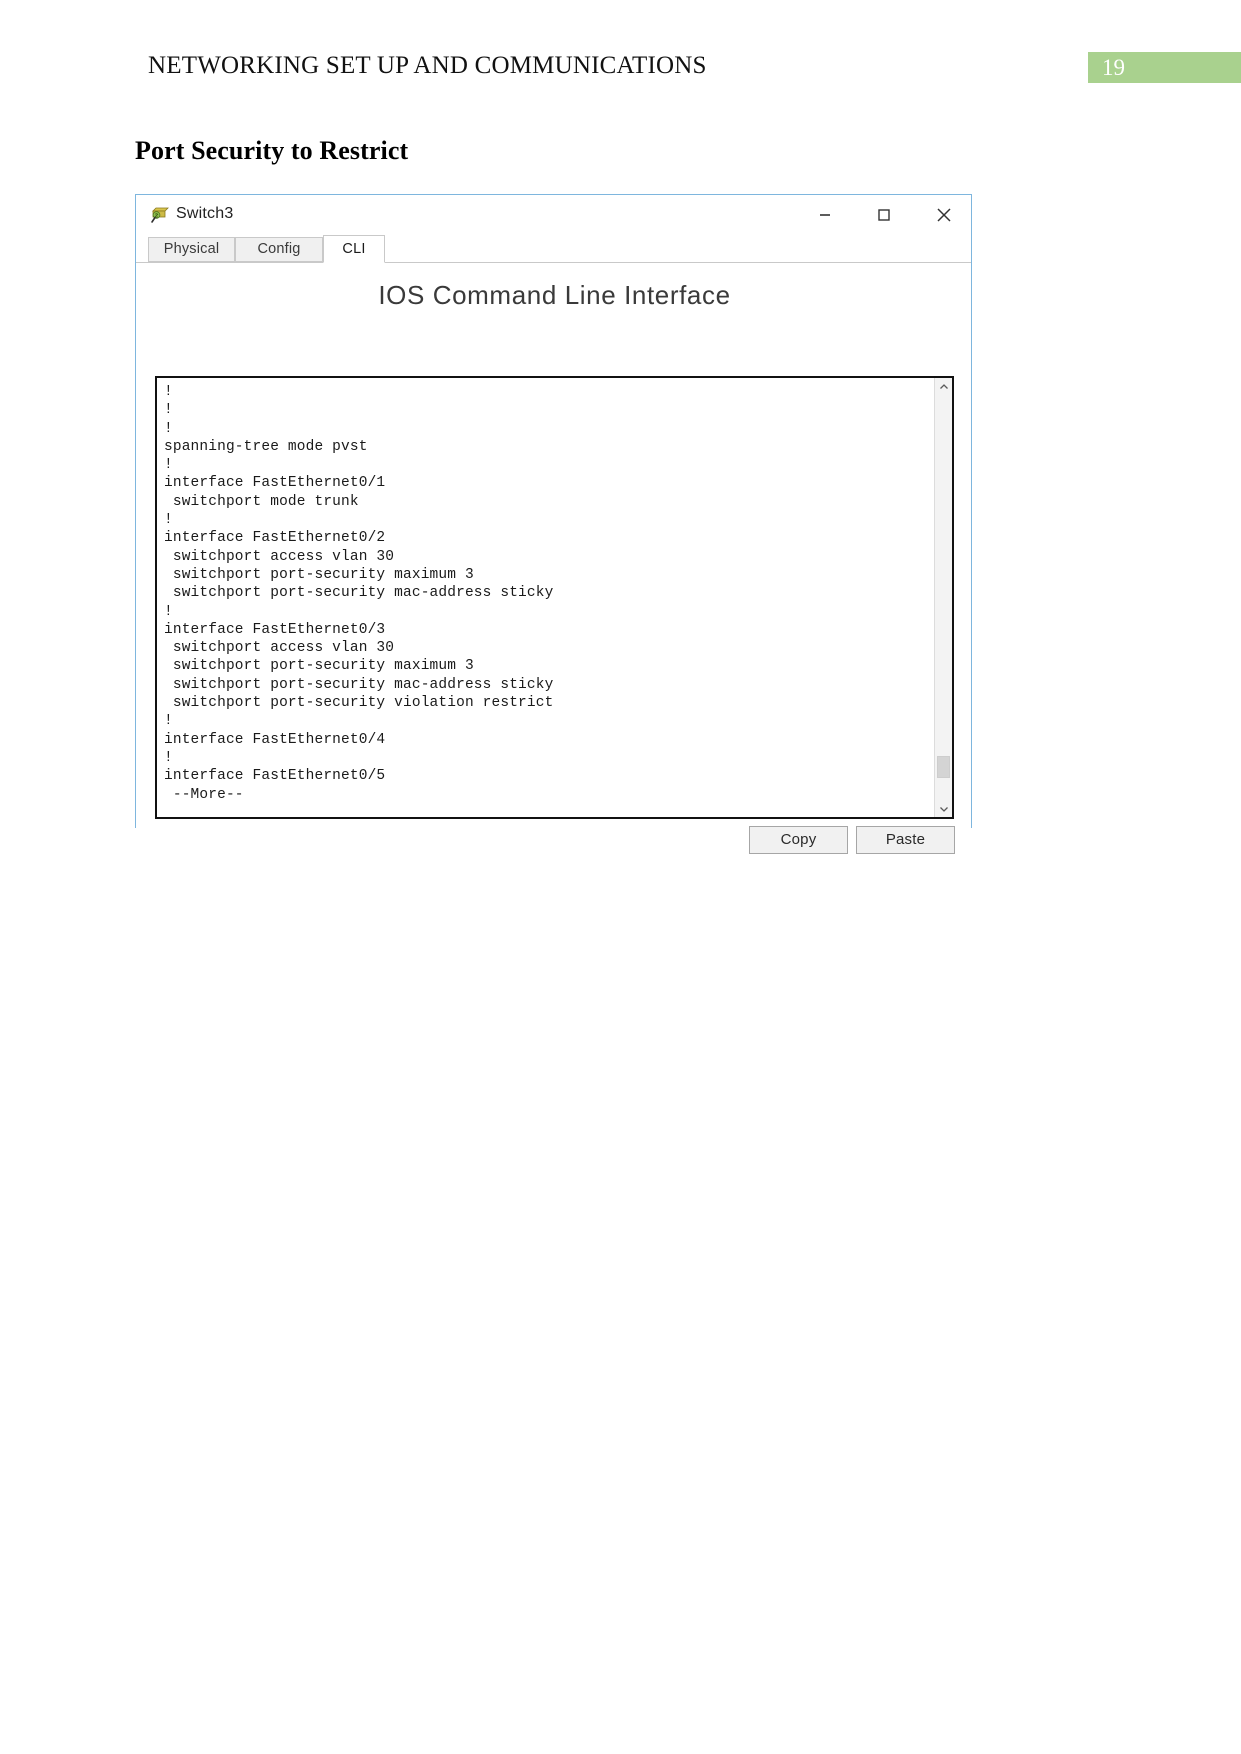  Describe the element at coordinates (943, 767) in the screenshot. I see `cli-scrollbar-thumb` at that location.